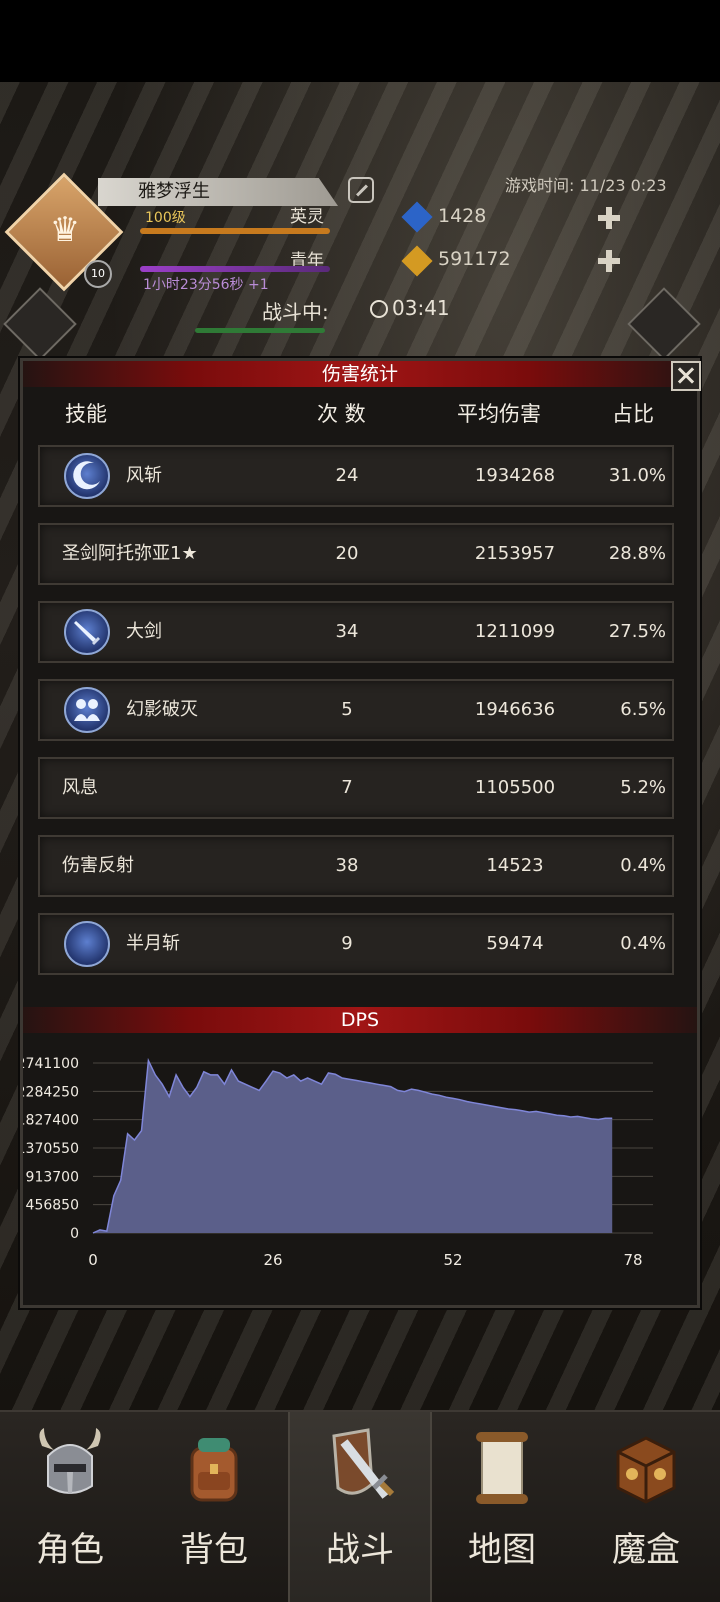 This screenshot has height=1602, width=720. What do you see at coordinates (356, 788) in the screenshot?
I see `table-row: 风息 7 1105500 5.2%` at bounding box center [356, 788].